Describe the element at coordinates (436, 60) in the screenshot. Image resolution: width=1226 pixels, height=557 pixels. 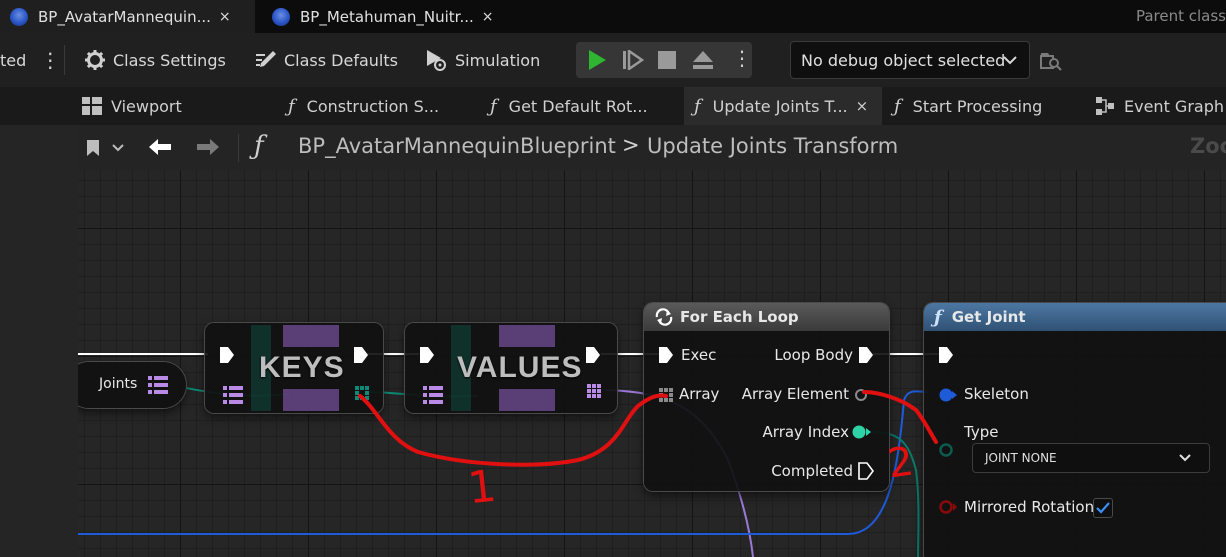
I see `simulation-icon` at that location.